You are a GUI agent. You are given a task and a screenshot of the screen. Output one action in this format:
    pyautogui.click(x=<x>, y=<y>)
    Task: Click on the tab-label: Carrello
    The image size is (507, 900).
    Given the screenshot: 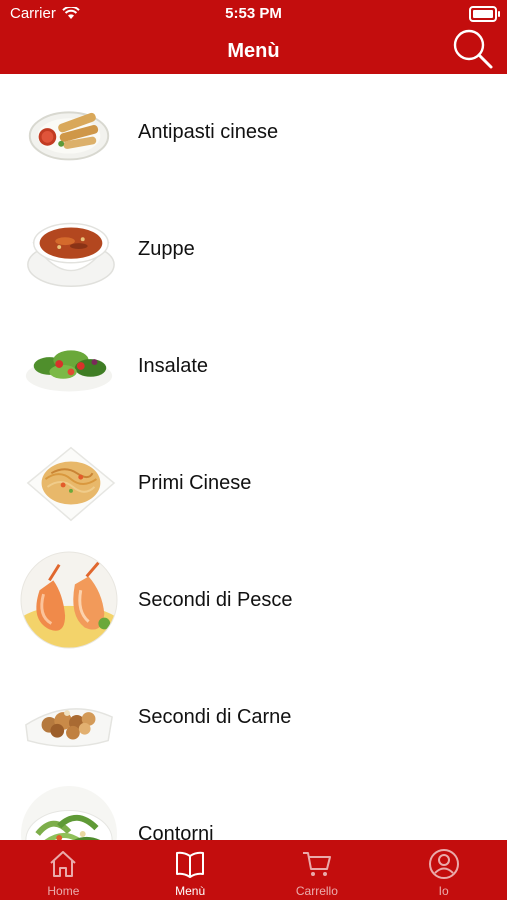 What is the action you would take?
    pyautogui.click(x=316, y=891)
    